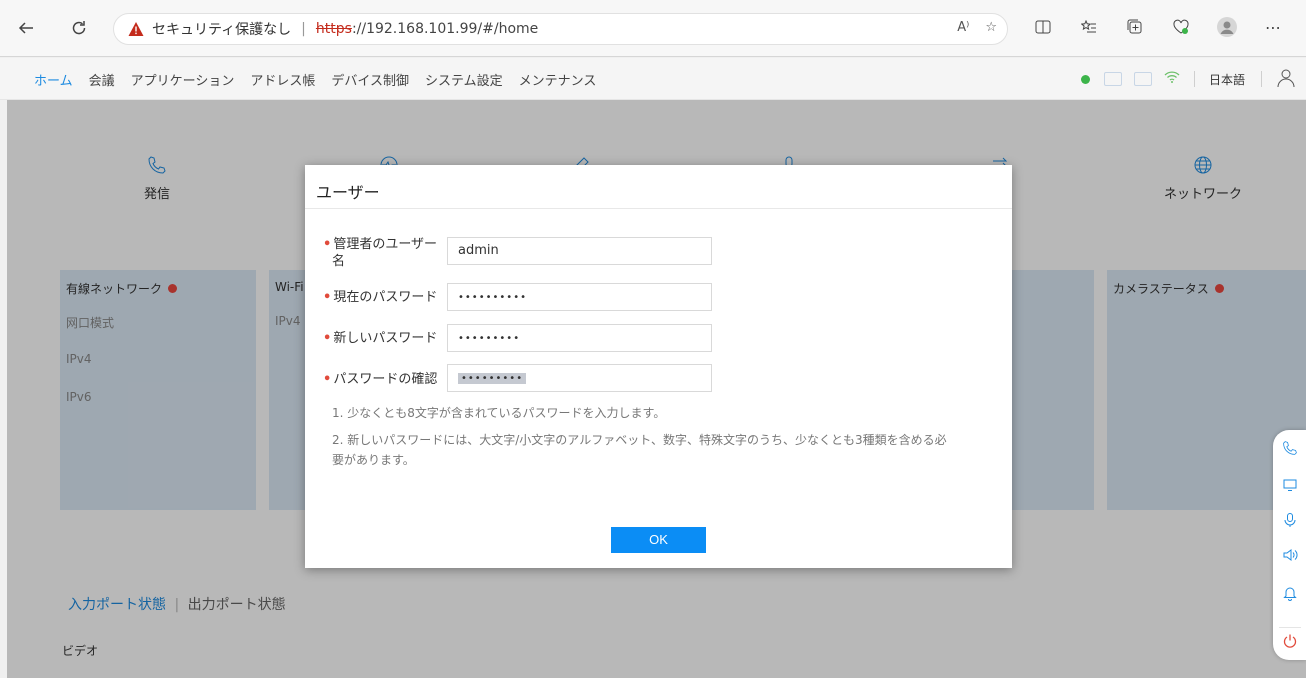  I want to click on menu-maintenance: メンテナンス, so click(558, 79).